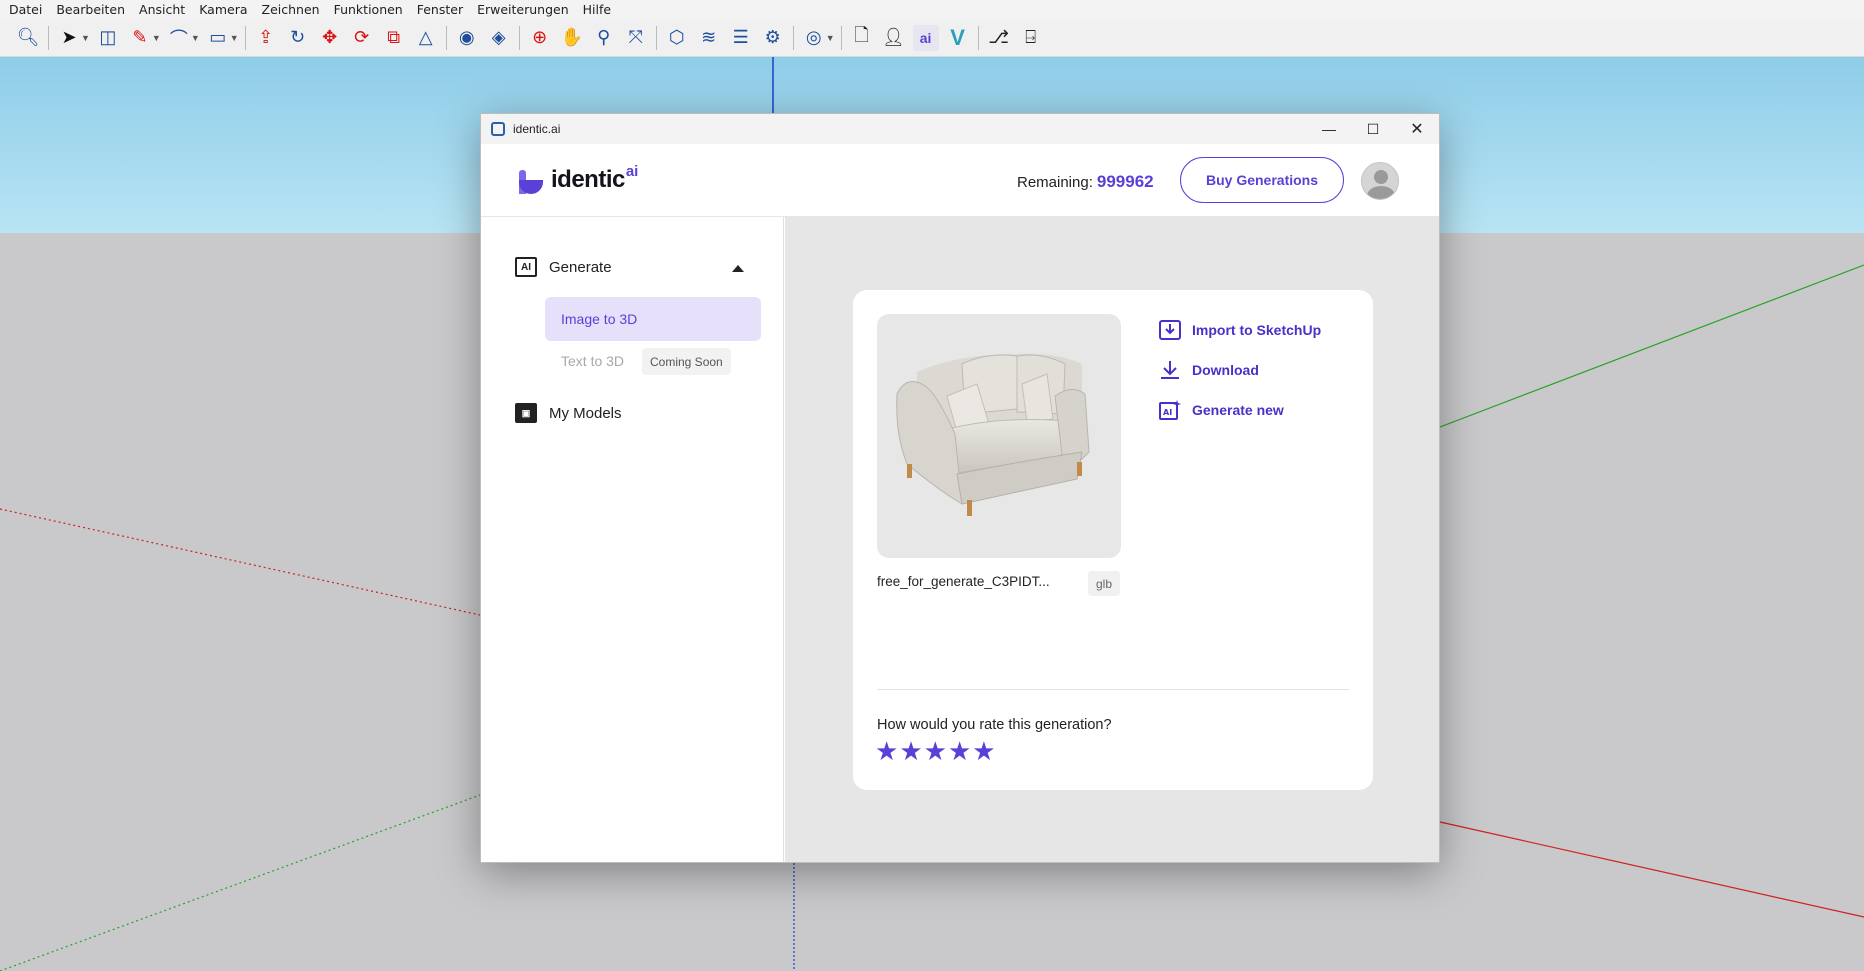  I want to click on buy-generations-button: Buy Generations, so click(1262, 180).